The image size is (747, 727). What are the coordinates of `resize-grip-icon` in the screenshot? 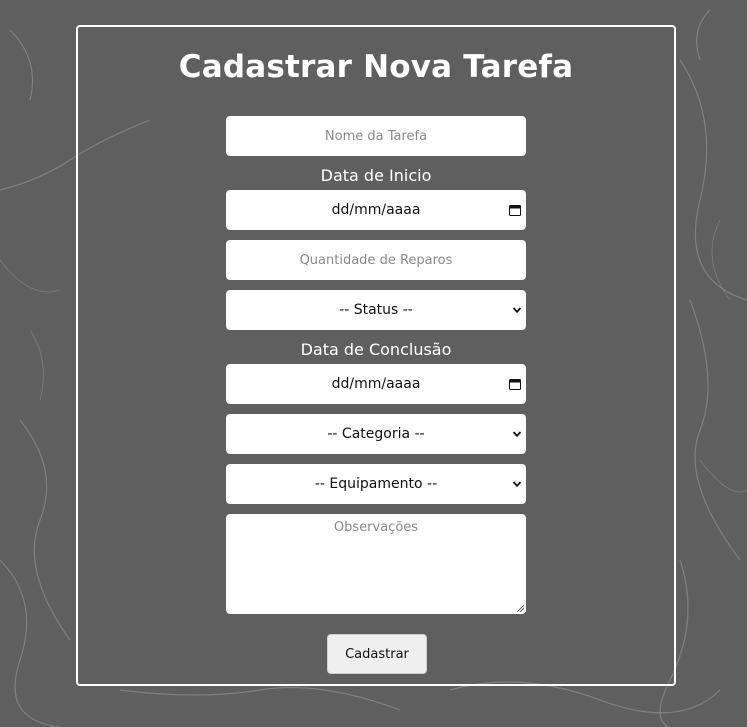 It's located at (520, 608).